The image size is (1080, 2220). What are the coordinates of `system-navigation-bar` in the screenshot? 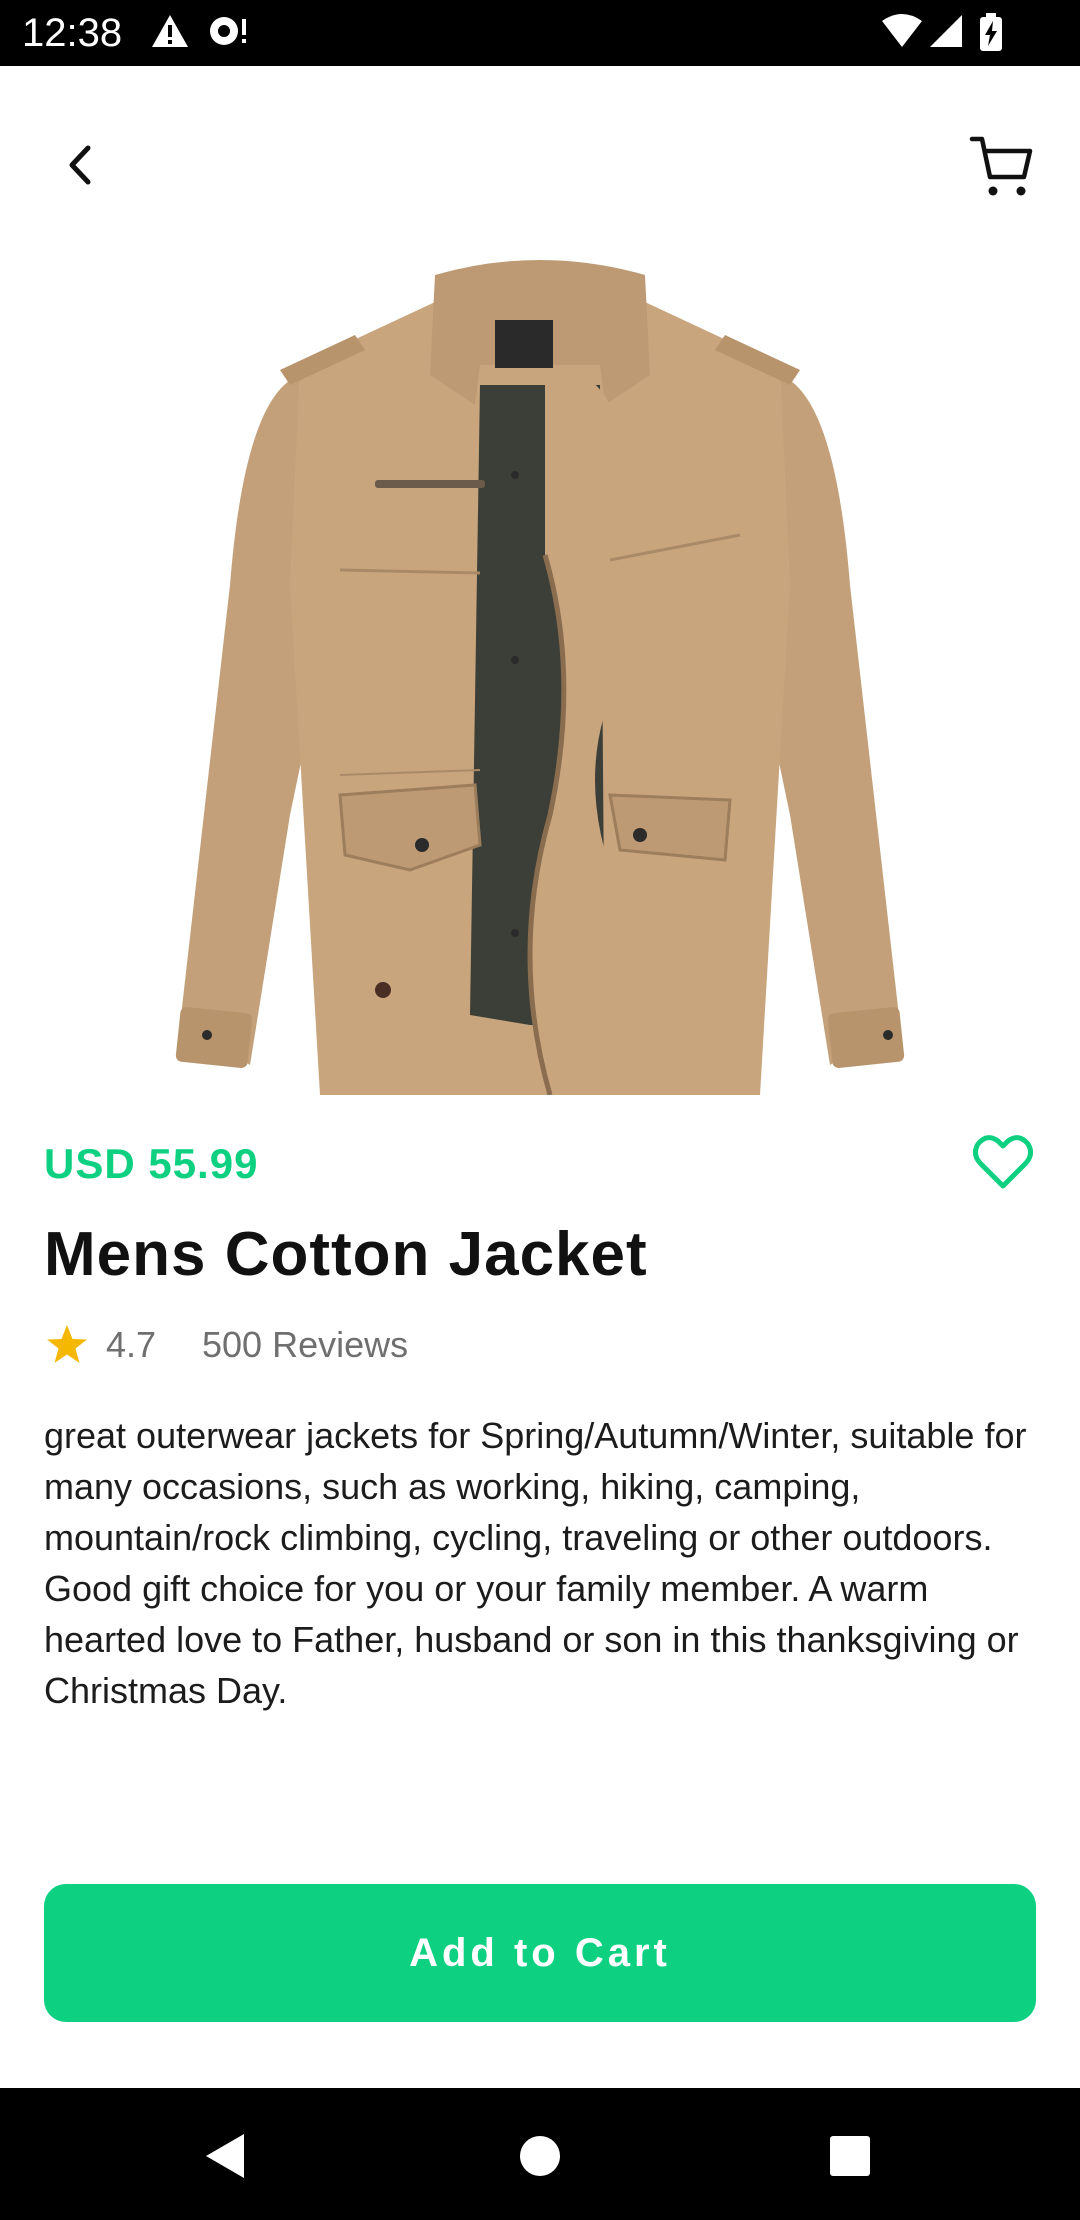 It's located at (540, 2154).